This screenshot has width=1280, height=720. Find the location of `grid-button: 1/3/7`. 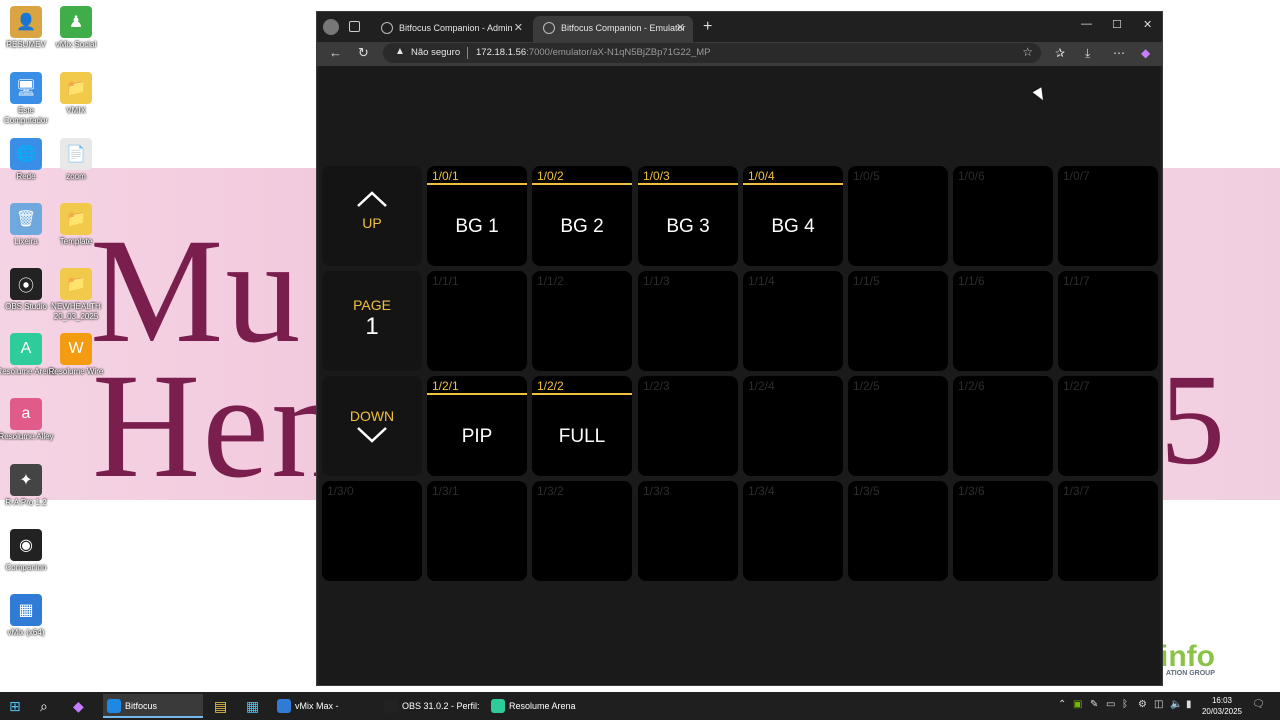

grid-button: 1/3/7 is located at coordinates (1108, 531).